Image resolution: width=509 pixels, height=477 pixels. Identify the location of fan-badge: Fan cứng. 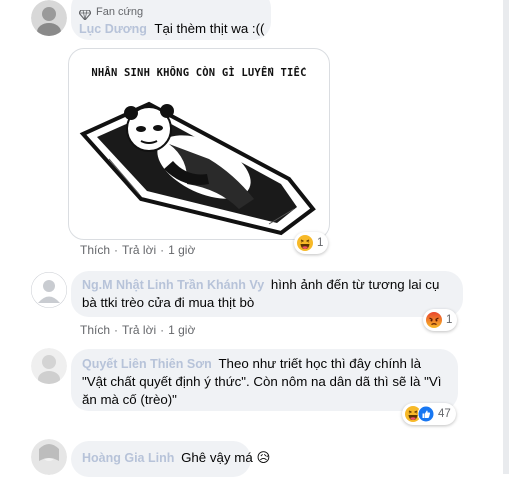
(120, 12).